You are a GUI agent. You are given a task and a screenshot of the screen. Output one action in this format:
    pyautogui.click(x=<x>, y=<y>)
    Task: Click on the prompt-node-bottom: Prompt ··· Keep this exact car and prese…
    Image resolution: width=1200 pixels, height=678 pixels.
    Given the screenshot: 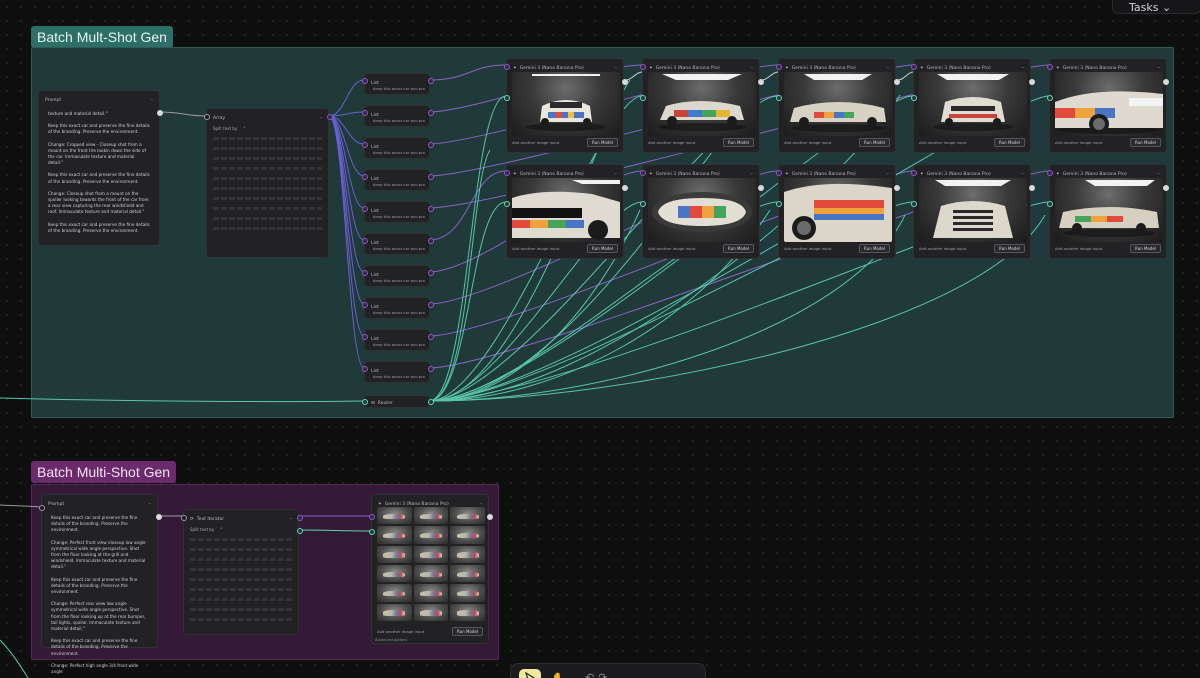 What is the action you would take?
    pyautogui.click(x=100, y=584)
    